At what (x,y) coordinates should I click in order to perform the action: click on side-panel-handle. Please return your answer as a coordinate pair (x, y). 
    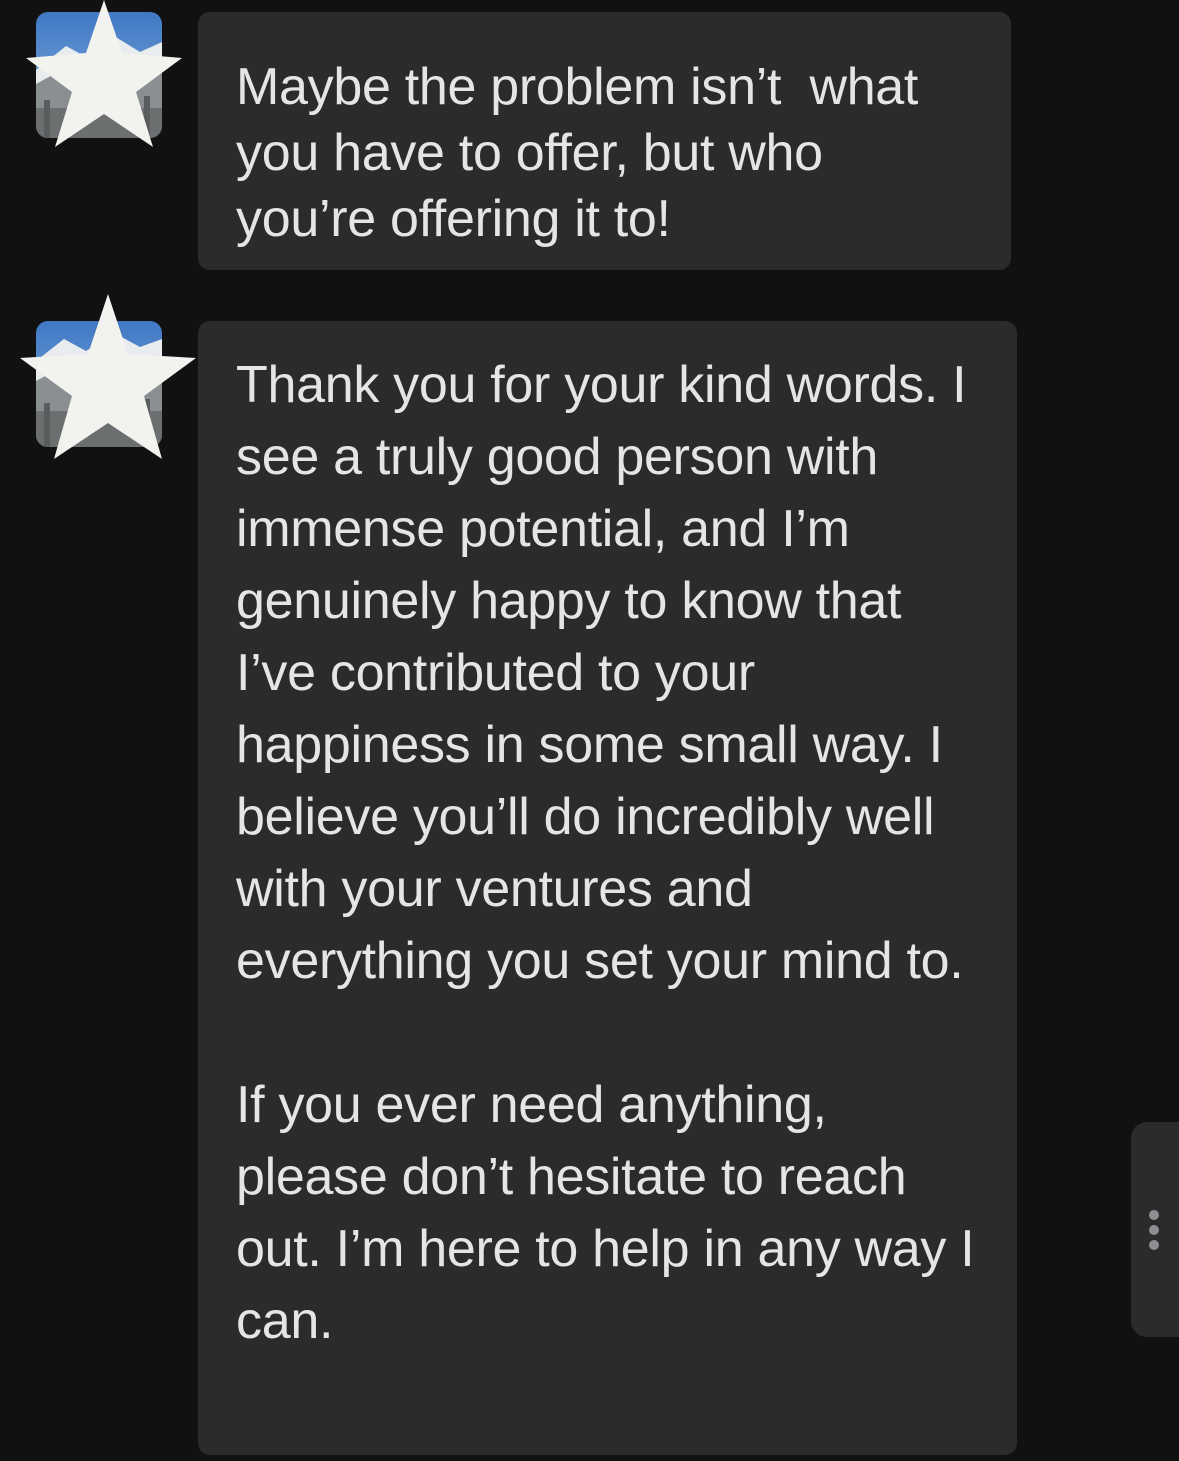
    Looking at the image, I should click on (1155, 1229).